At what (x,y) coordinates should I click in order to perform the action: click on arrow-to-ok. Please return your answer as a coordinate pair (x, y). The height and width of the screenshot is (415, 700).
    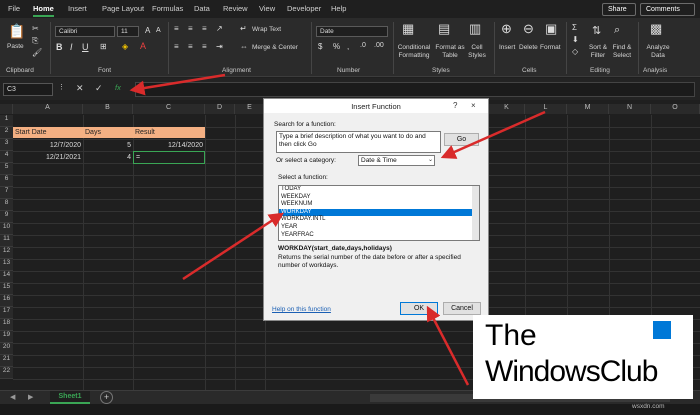
    Looking at the image, I should click on (448, 345).